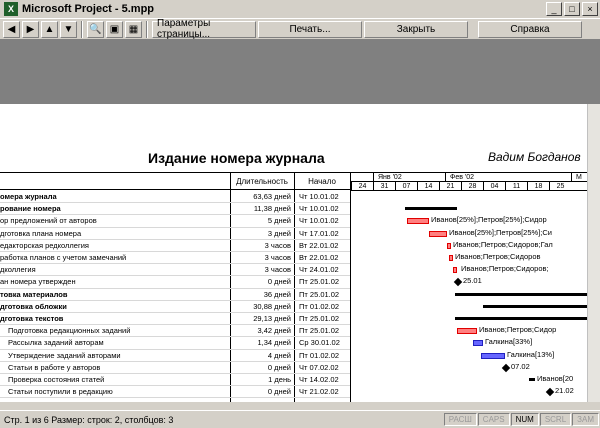 The height and width of the screenshot is (428, 600). Describe the element at coordinates (272, 209) in the screenshot. I see `task-duration: 11,38 дней` at that location.